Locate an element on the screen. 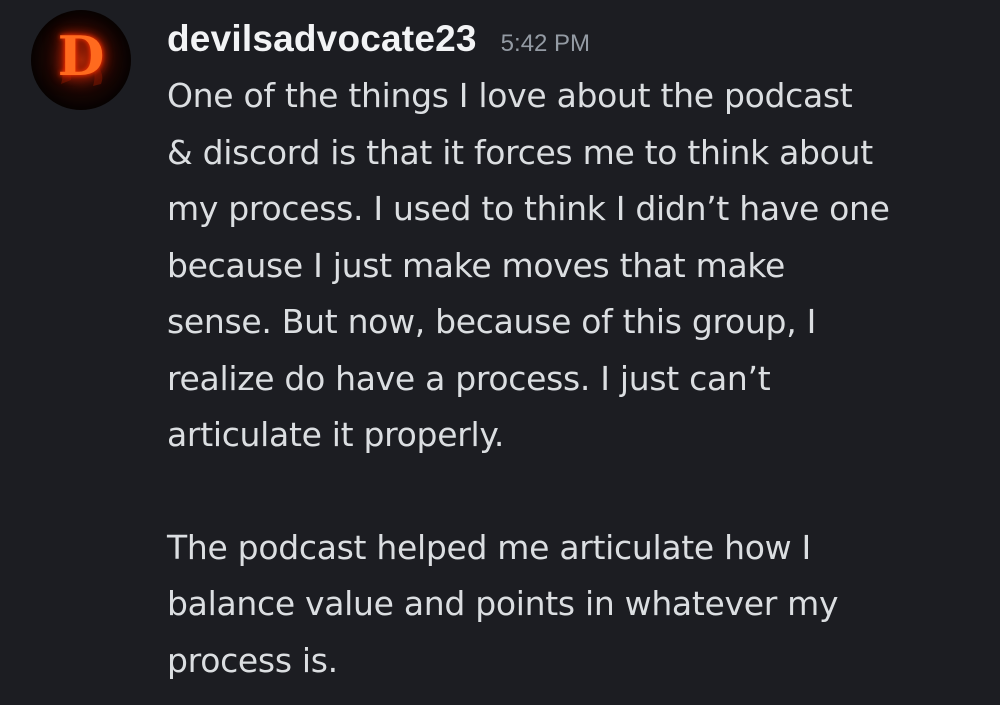 This screenshot has width=1000, height=705. text-line: process is. is located at coordinates (252, 660).